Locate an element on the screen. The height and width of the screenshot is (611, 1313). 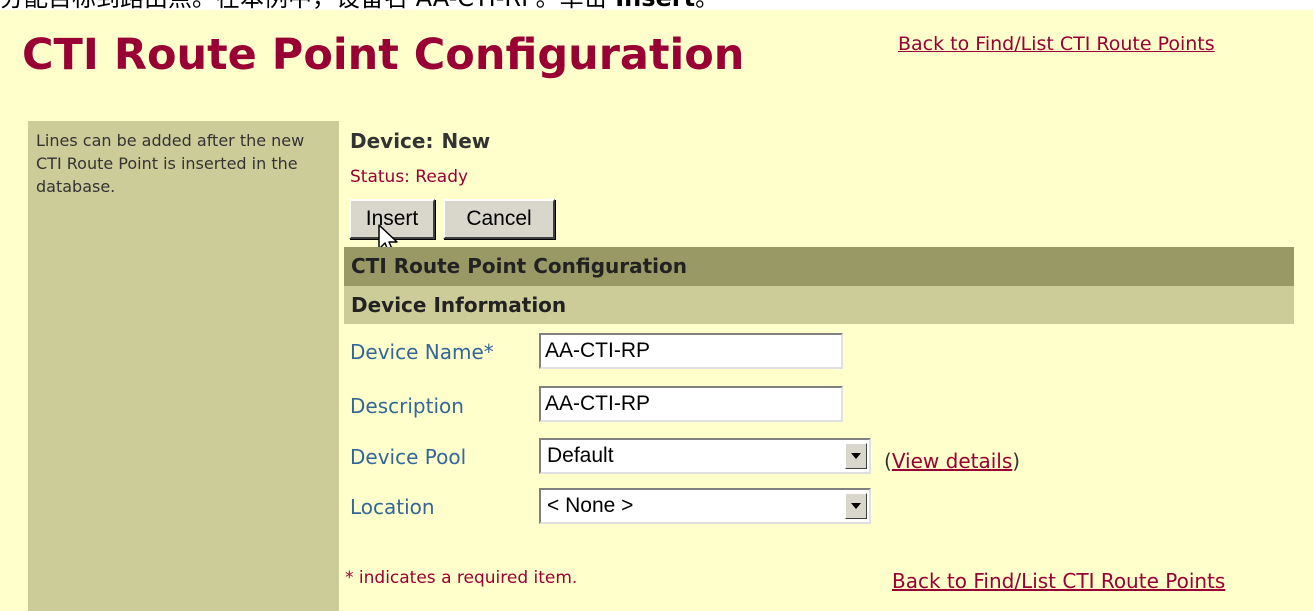
view-details-open-paren: ( is located at coordinates (888, 461).